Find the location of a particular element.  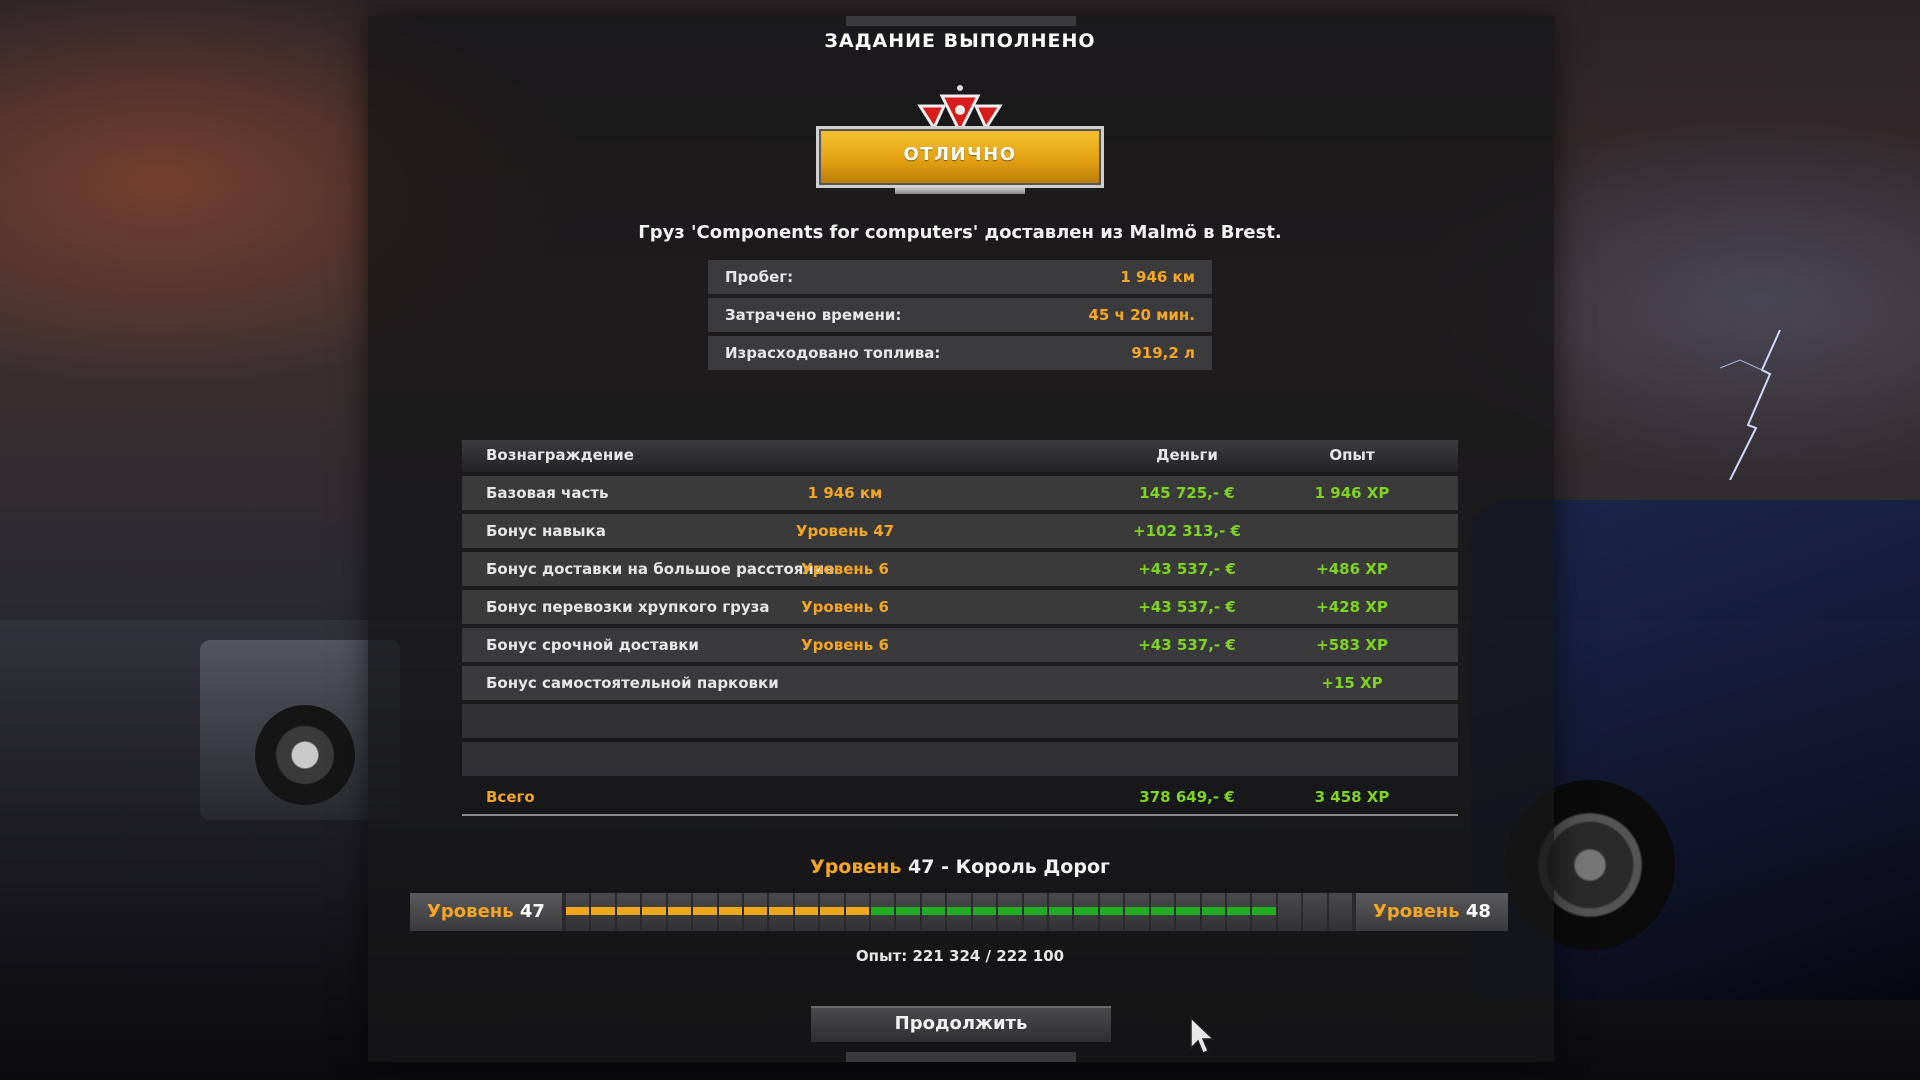

xp-segments is located at coordinates (959, 912).